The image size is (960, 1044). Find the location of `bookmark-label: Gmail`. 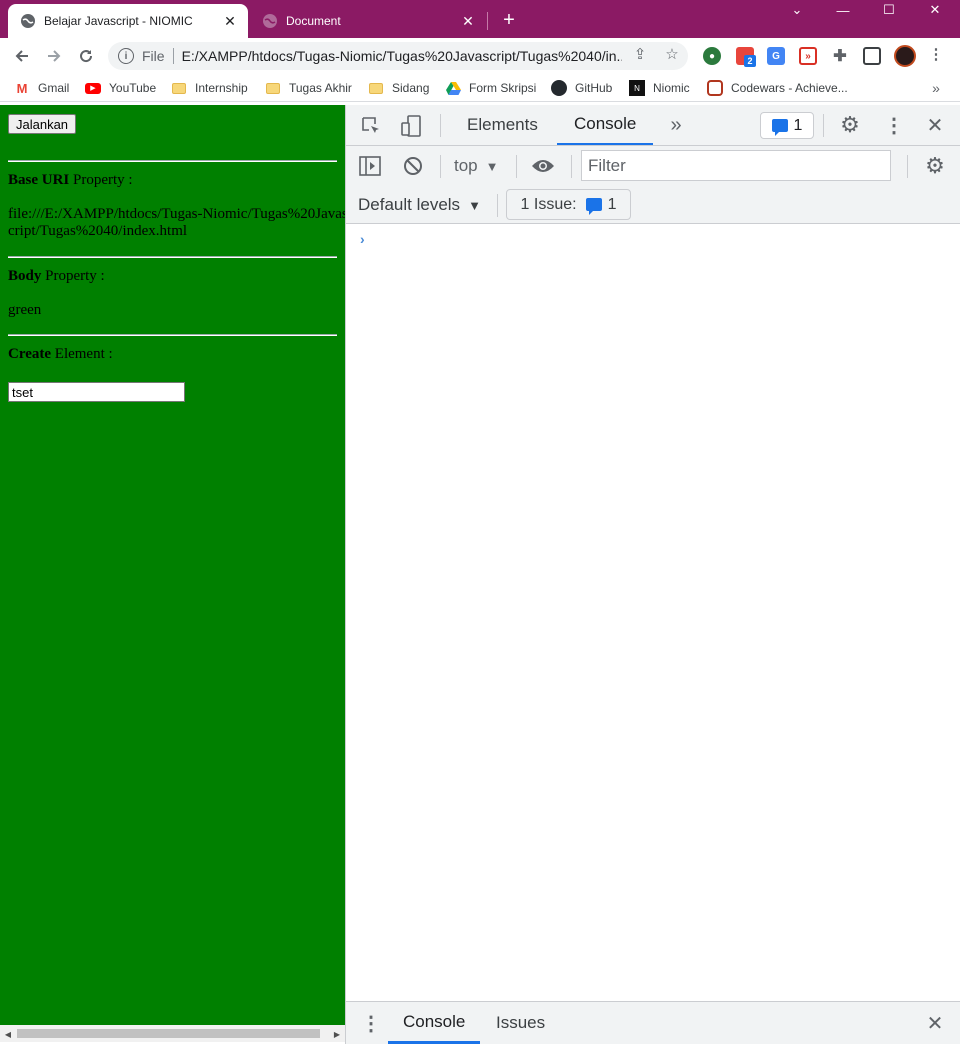

bookmark-label: Gmail is located at coordinates (54, 88).